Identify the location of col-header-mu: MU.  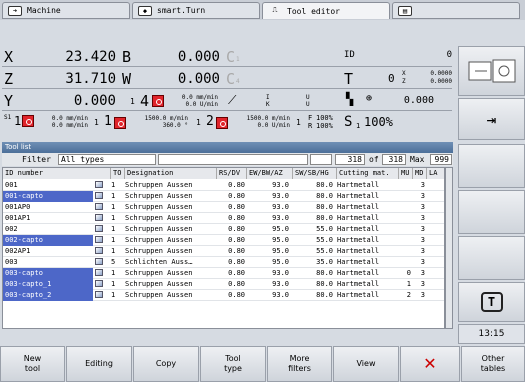
(406, 173).